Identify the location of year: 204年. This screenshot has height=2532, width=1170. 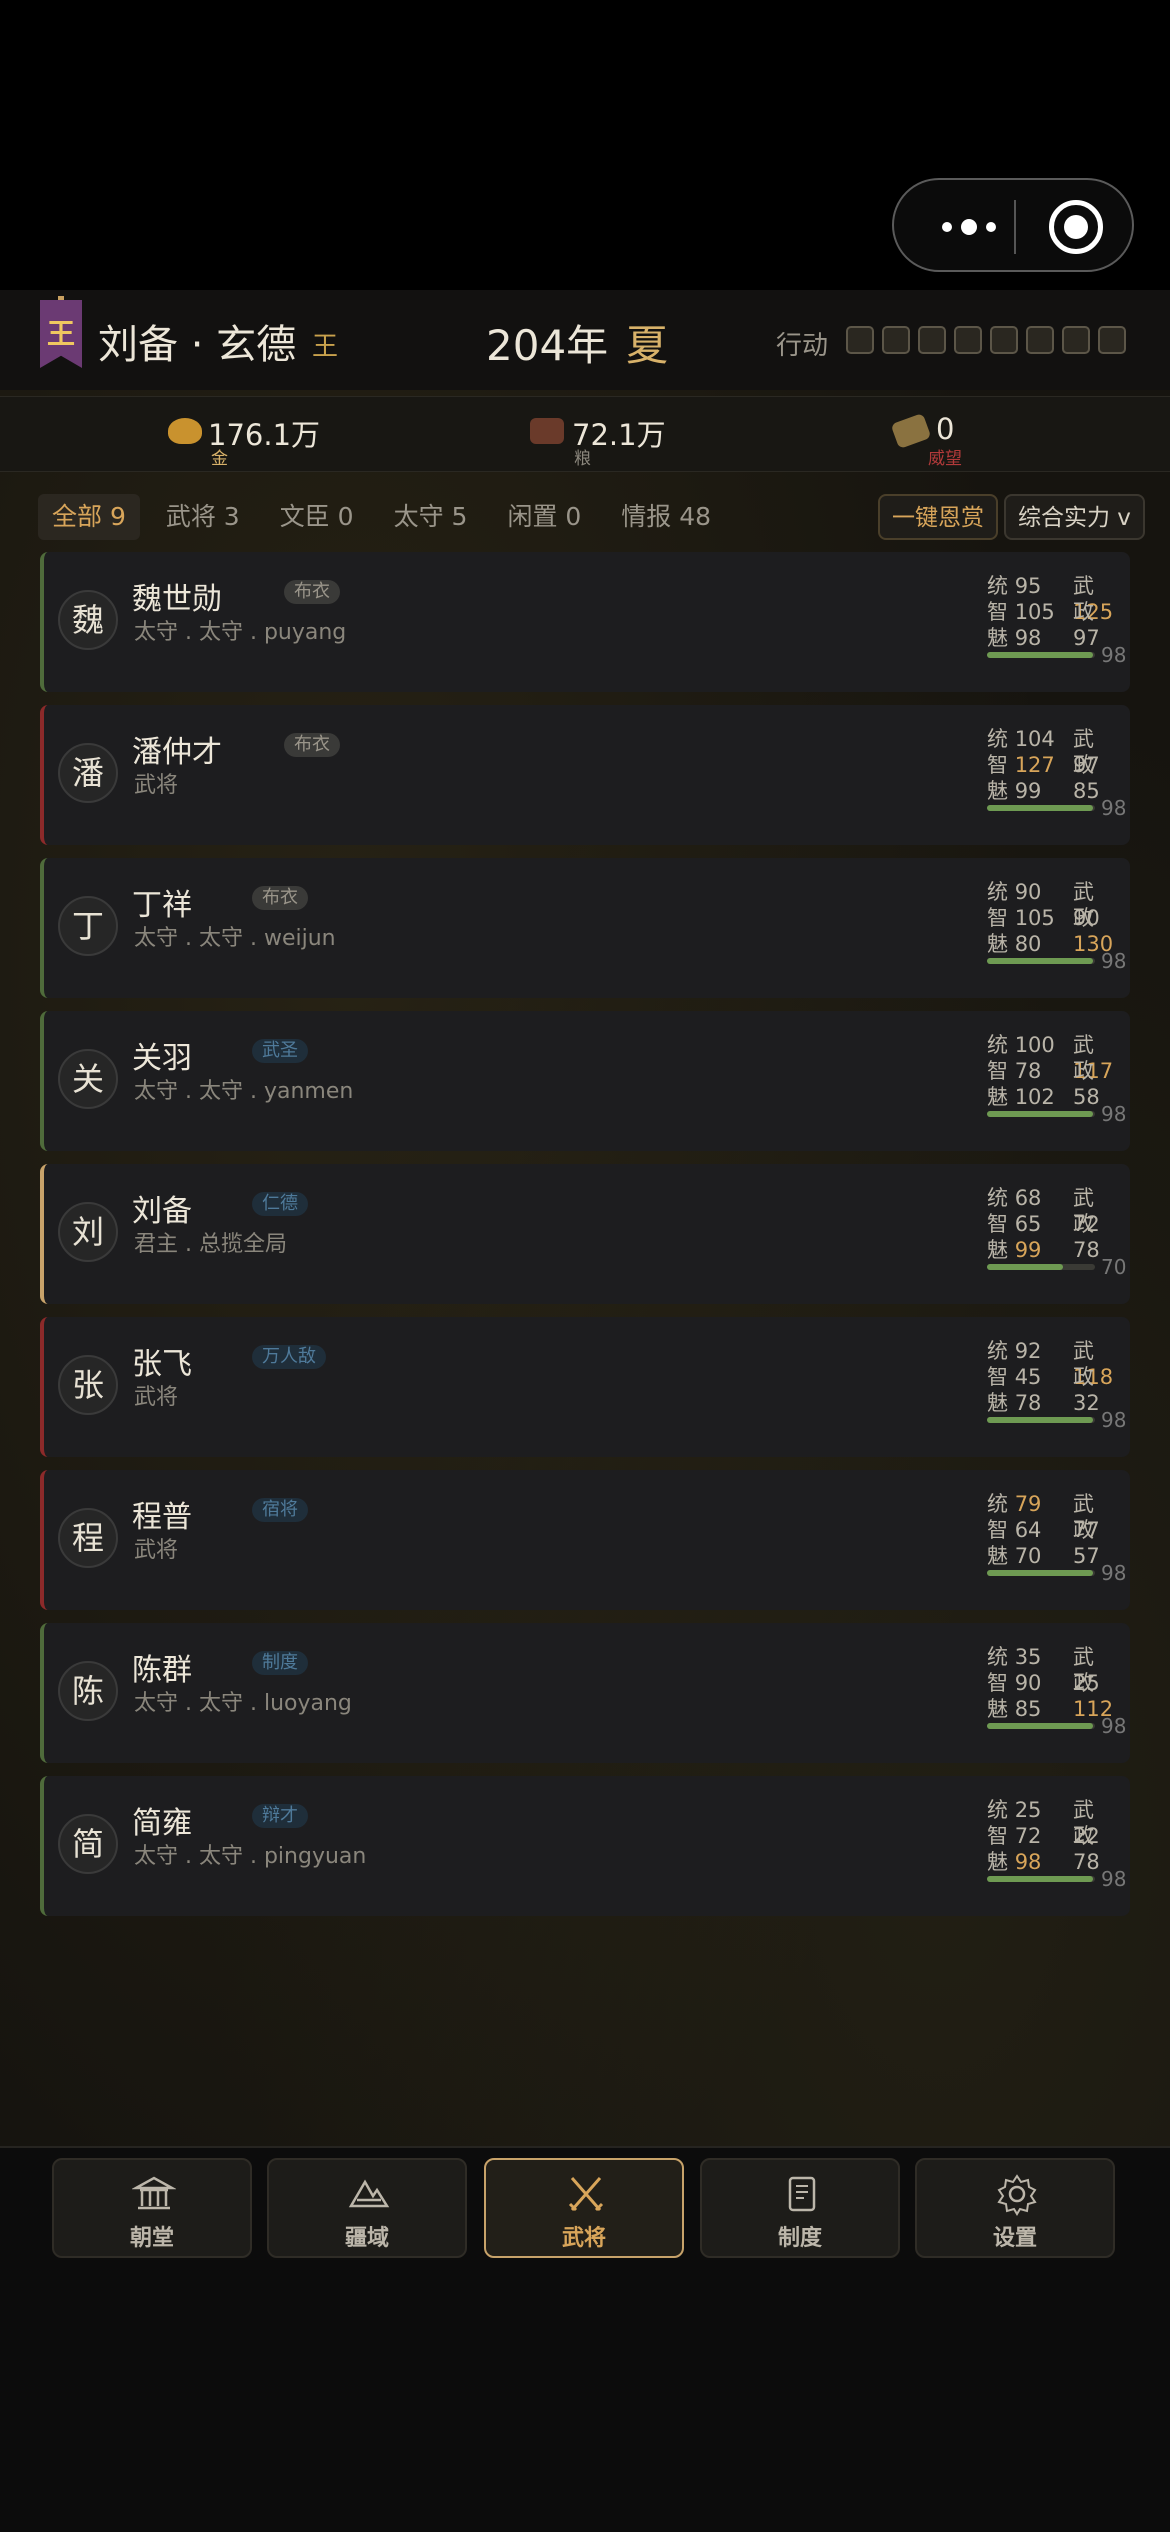
(547, 345).